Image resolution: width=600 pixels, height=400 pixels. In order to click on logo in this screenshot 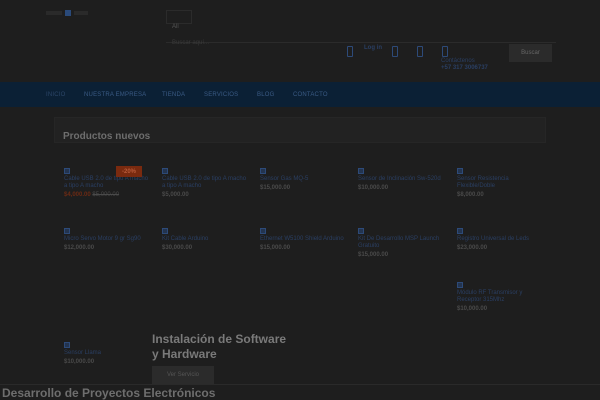, I will do `click(67, 13)`.